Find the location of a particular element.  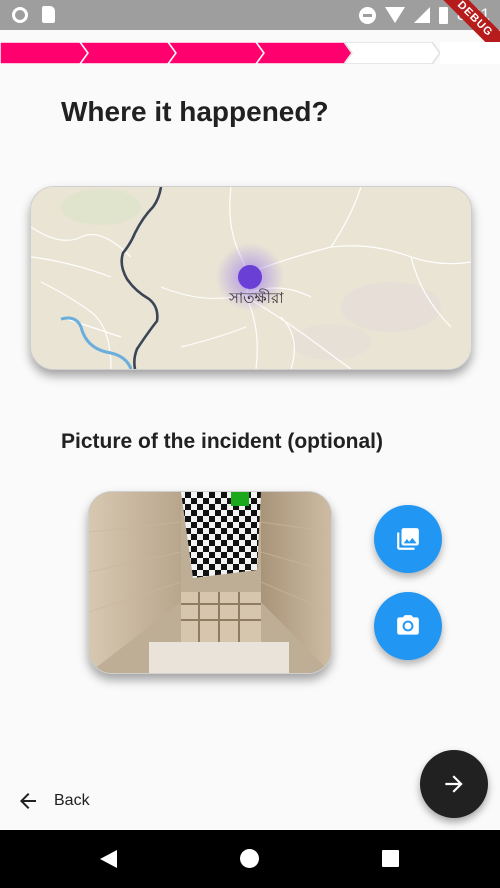

pick-from-gallery-button is located at coordinates (408, 539).